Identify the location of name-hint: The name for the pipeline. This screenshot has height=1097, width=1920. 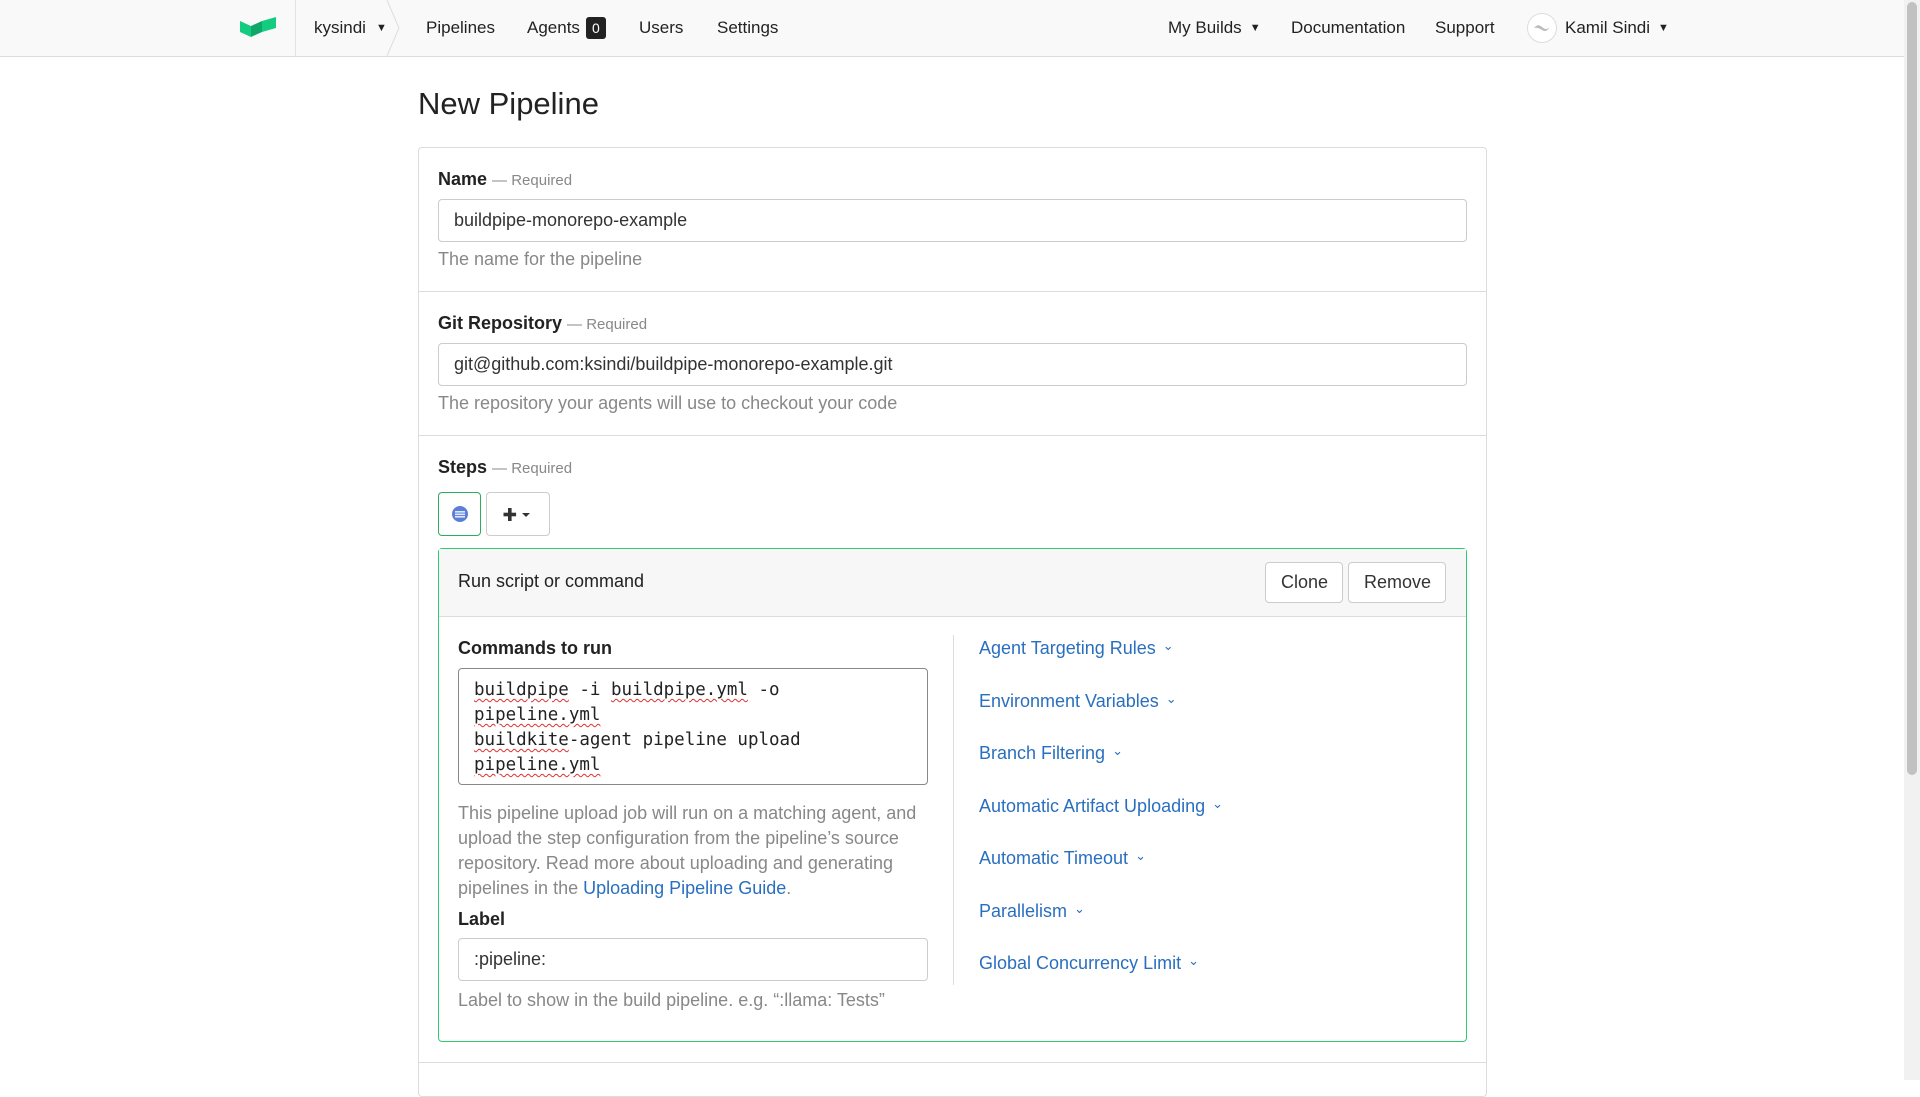
(540, 259).